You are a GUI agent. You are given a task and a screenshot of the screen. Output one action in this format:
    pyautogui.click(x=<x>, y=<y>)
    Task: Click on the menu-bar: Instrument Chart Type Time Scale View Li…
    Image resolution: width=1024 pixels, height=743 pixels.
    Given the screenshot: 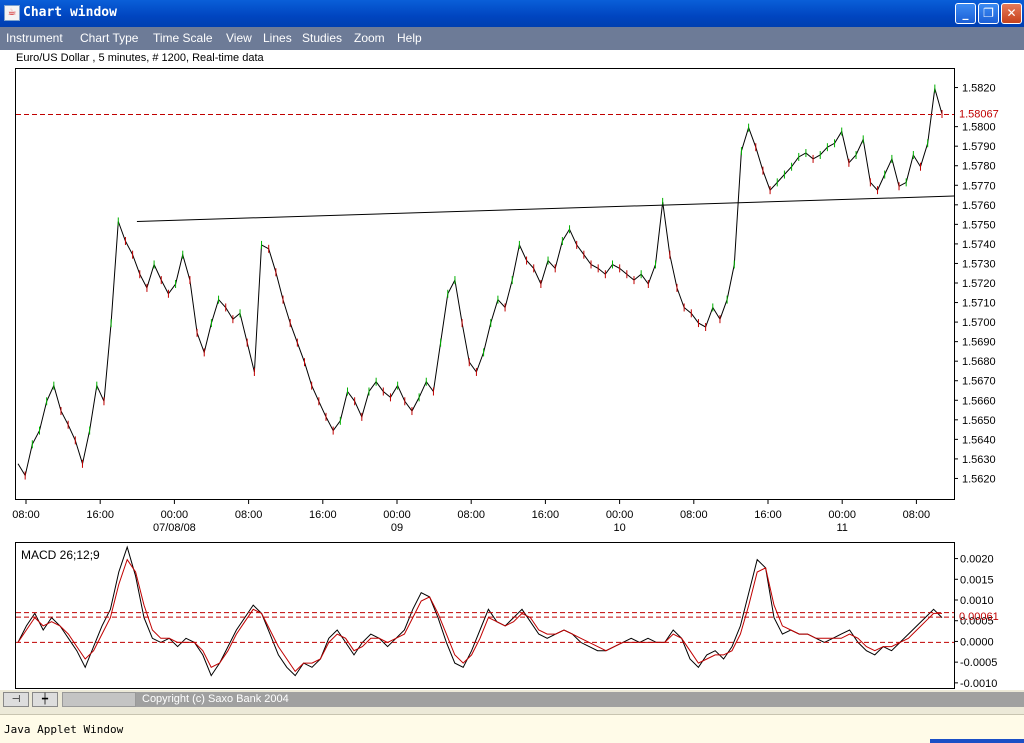 What is the action you would take?
    pyautogui.click(x=512, y=38)
    